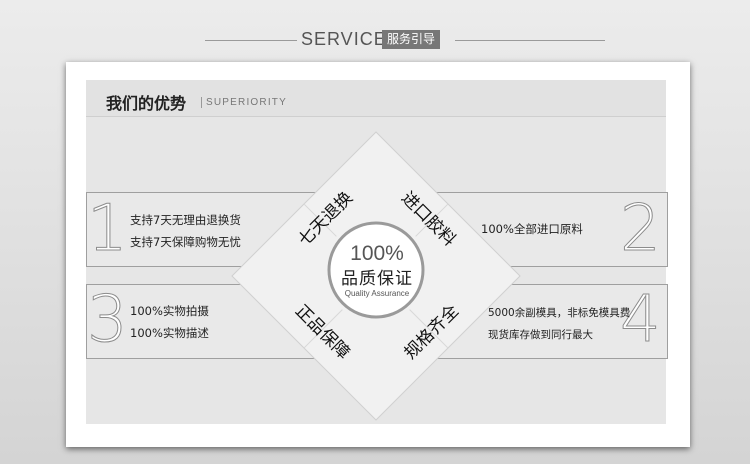  What do you see at coordinates (377, 293) in the screenshot?
I see `center-subtitle: Quality Assurance` at bounding box center [377, 293].